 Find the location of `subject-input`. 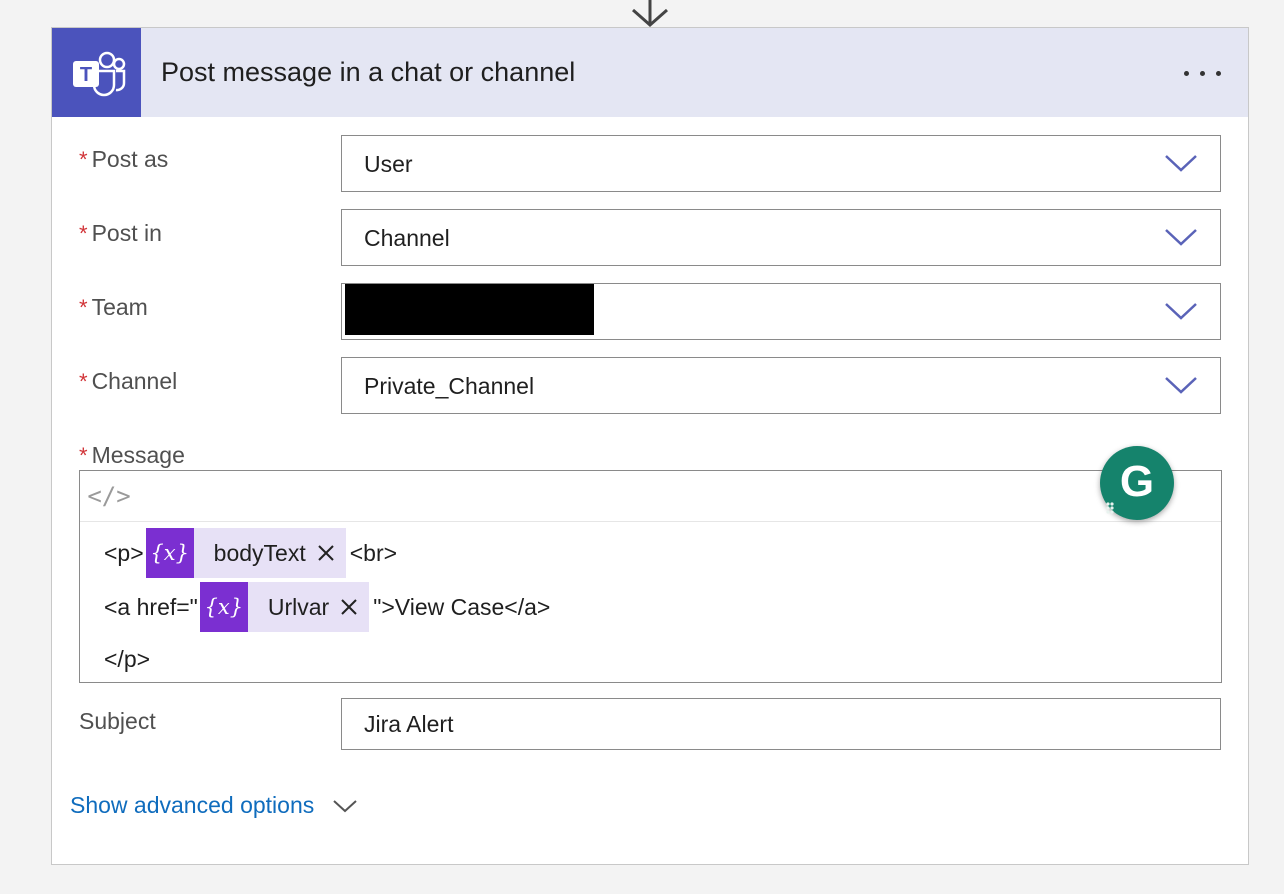

subject-input is located at coordinates (781, 724).